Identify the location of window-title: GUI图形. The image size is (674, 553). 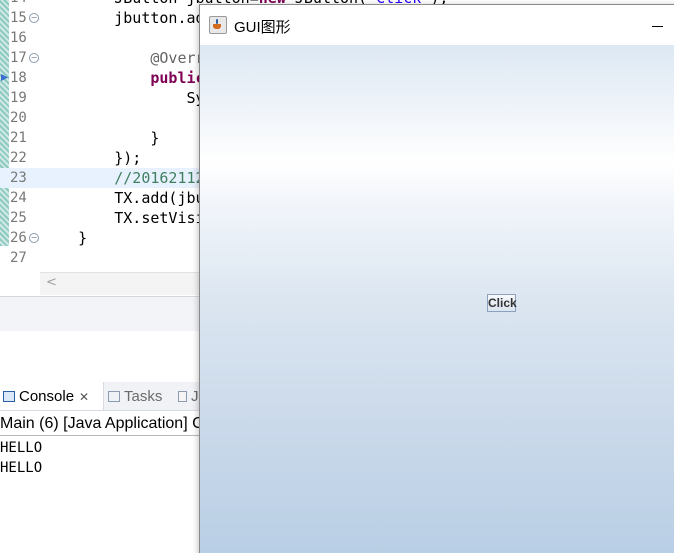
(262, 27).